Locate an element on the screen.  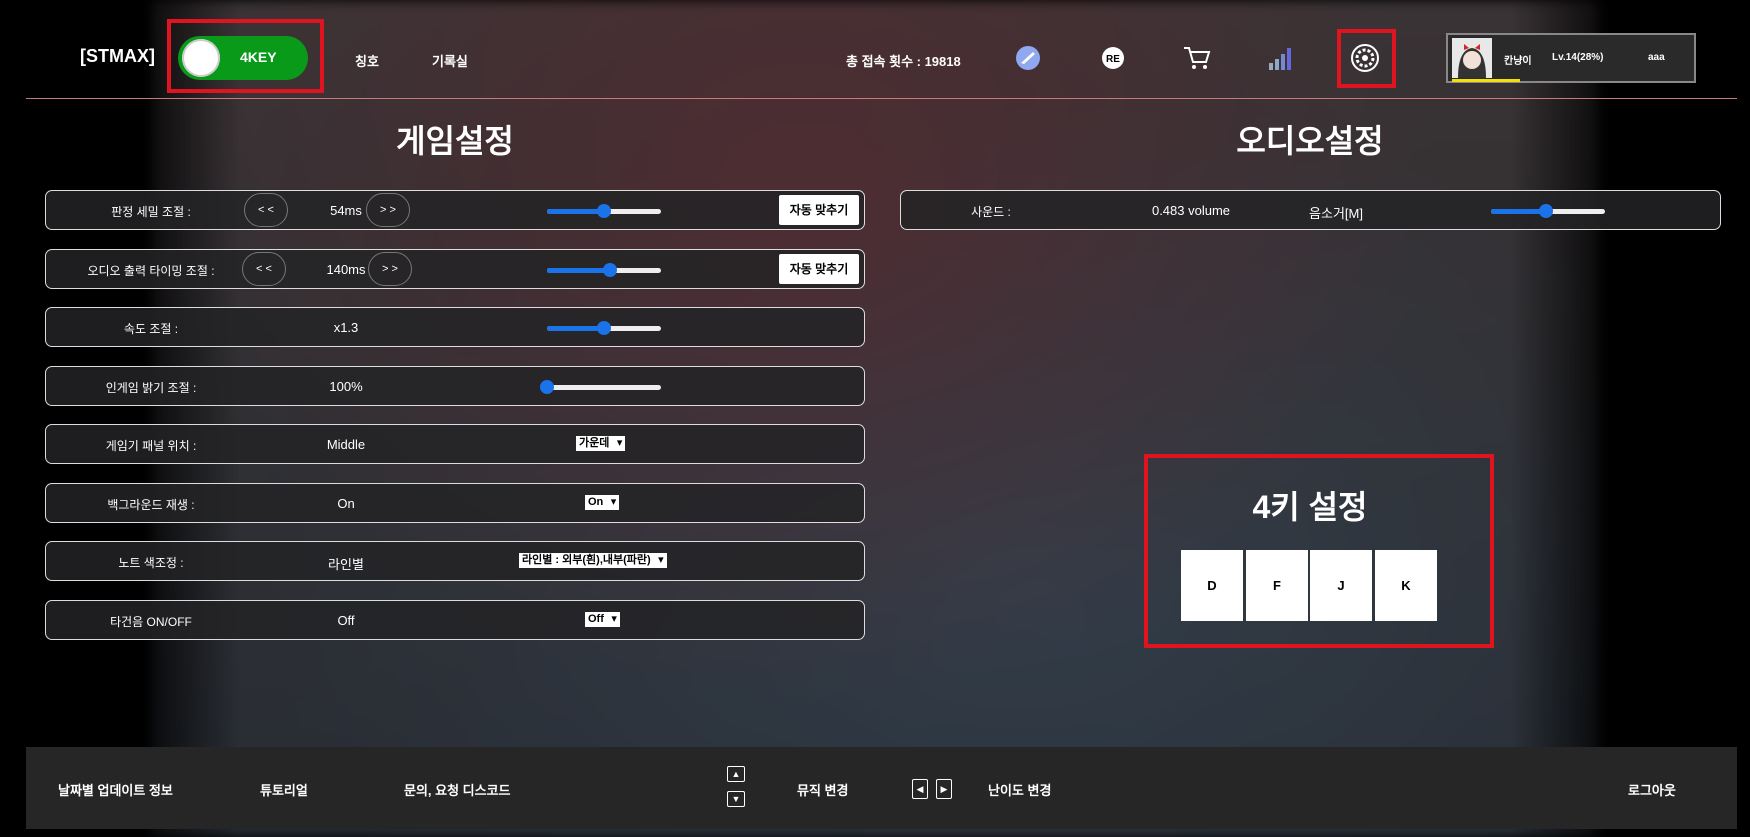
volume-slider is located at coordinates (1548, 211).